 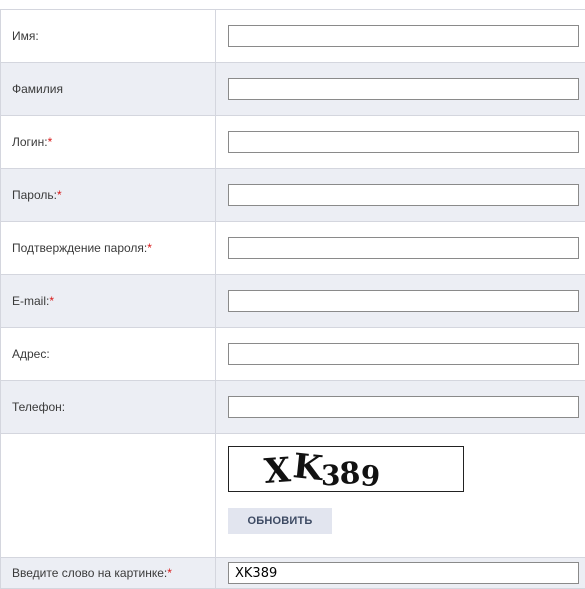 I want to click on password-confirm-label-text: Подтверждение пароля:, so click(x=80, y=248).